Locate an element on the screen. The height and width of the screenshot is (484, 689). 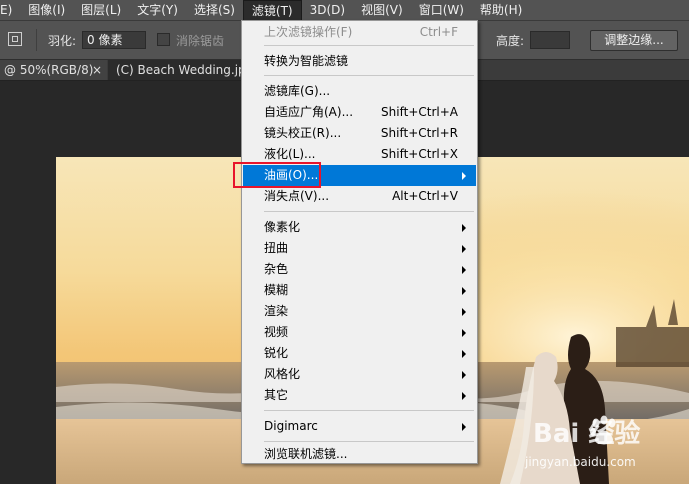
shortcut-label: Shift+Ctrl+A is located at coordinates (419, 112).